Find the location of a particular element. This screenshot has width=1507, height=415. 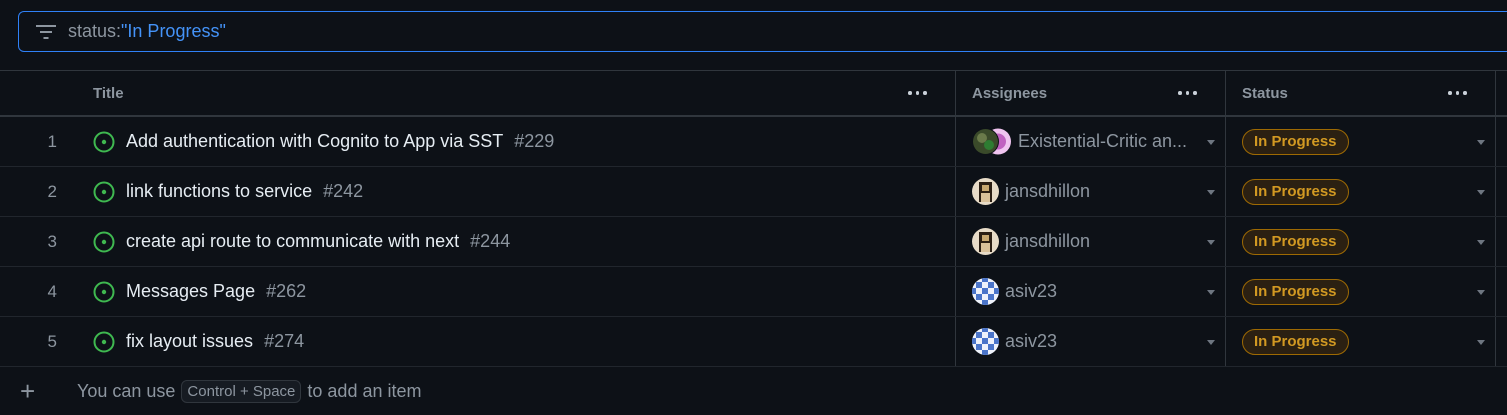

row-number: 4 is located at coordinates (52, 291).